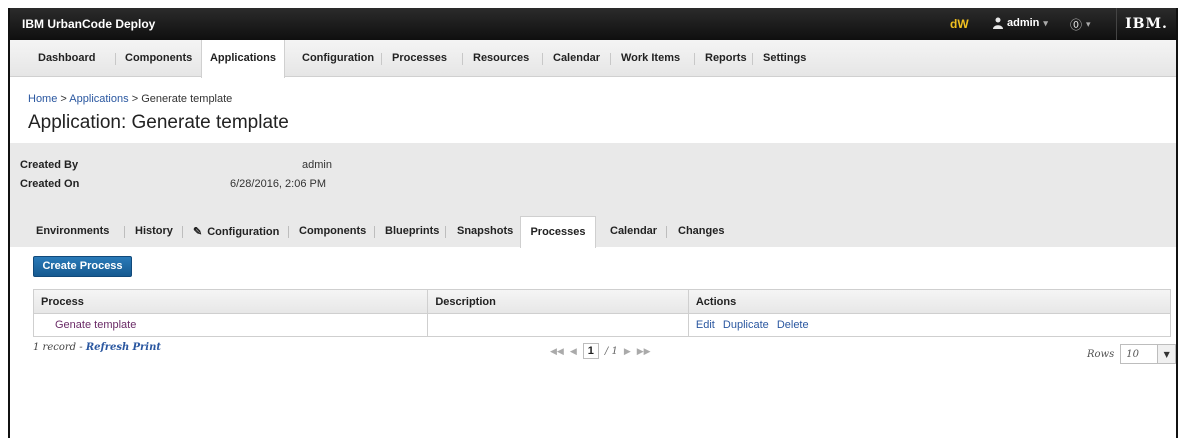  Describe the element at coordinates (108, 347) in the screenshot. I see `refresh-link: Refresh` at that location.